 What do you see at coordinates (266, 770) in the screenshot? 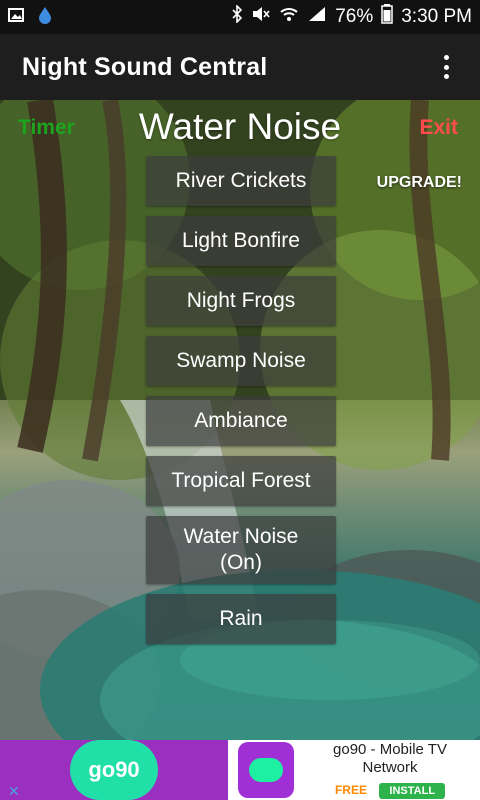
I see `app-icon` at bounding box center [266, 770].